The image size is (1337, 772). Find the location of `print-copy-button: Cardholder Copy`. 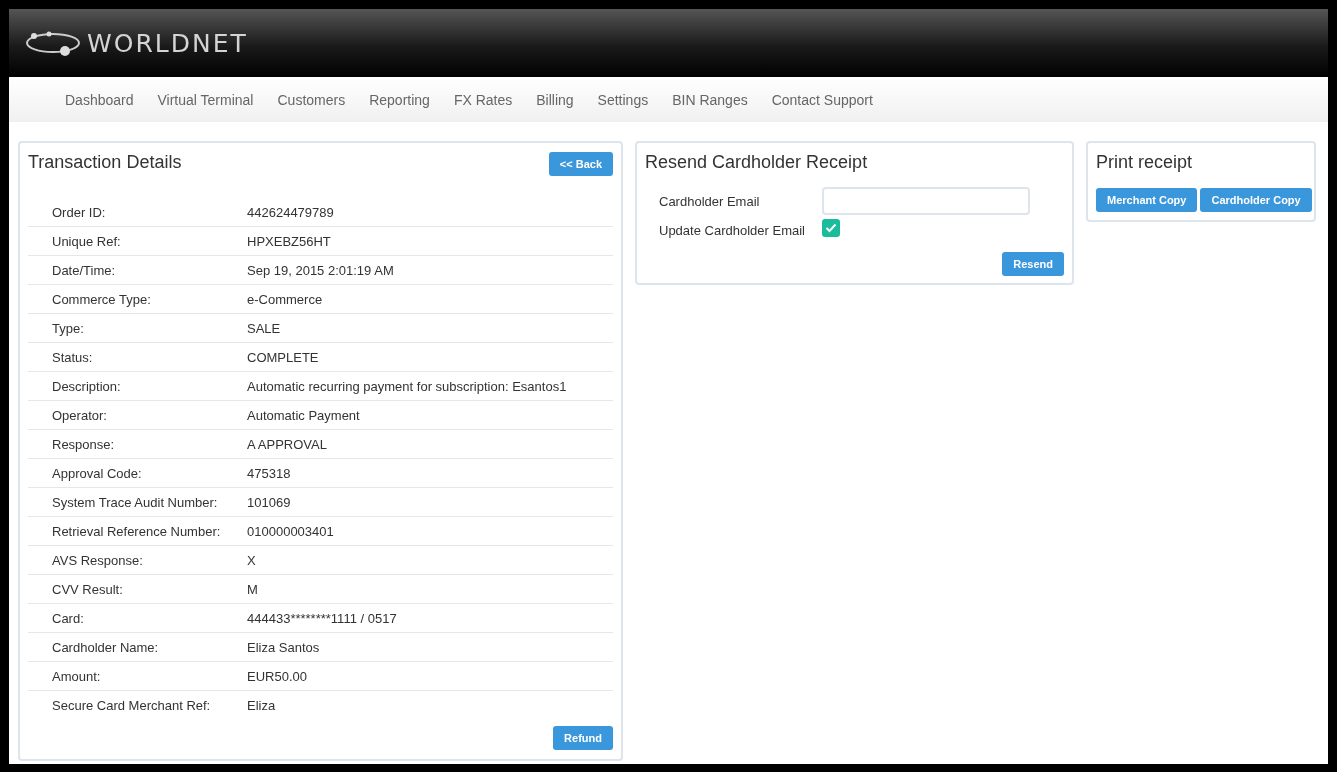

print-copy-button: Cardholder Copy is located at coordinates (1256, 200).